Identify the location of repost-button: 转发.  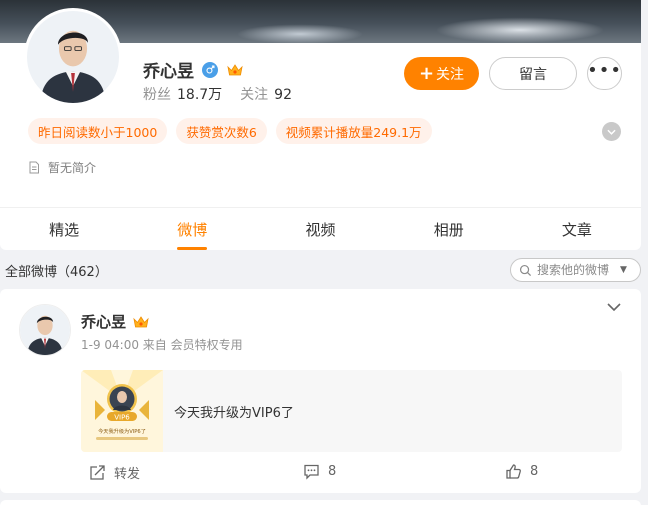
(114, 472).